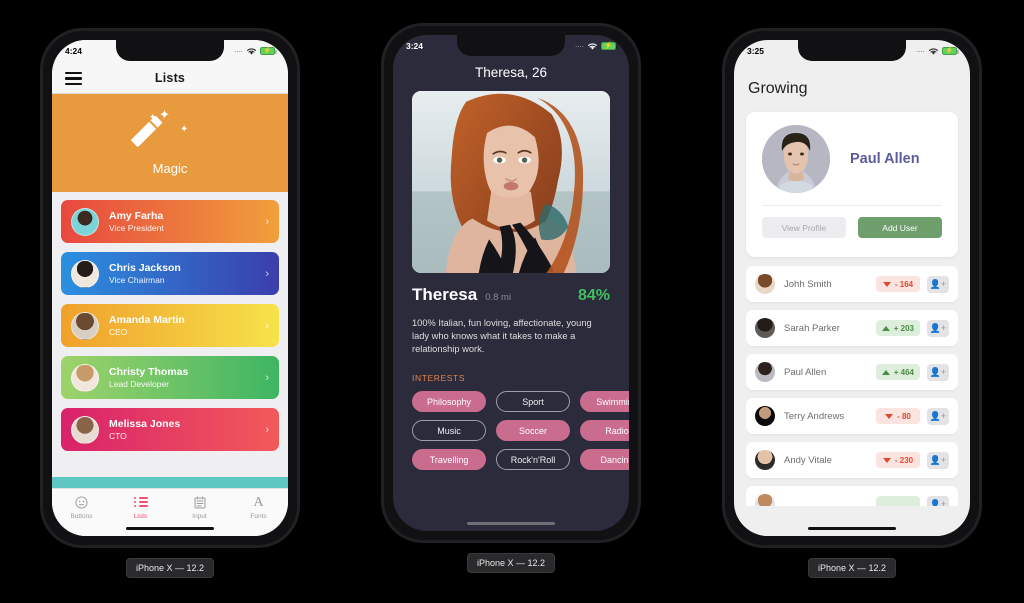 This screenshot has height=603, width=1024. Describe the element at coordinates (511, 182) in the screenshot. I see `profile-photo` at that location.